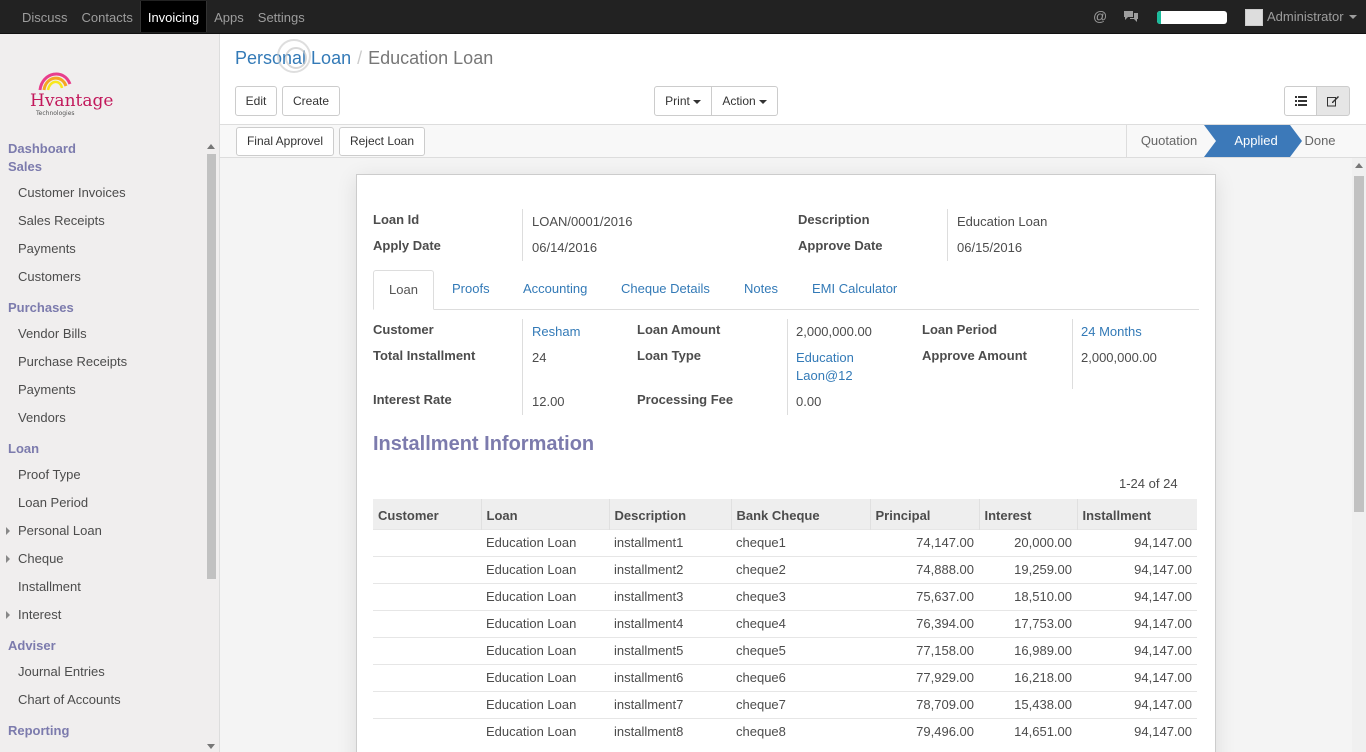 The width and height of the screenshot is (1366, 752). What do you see at coordinates (403, 290) in the screenshot?
I see `tab-loan: Loan` at bounding box center [403, 290].